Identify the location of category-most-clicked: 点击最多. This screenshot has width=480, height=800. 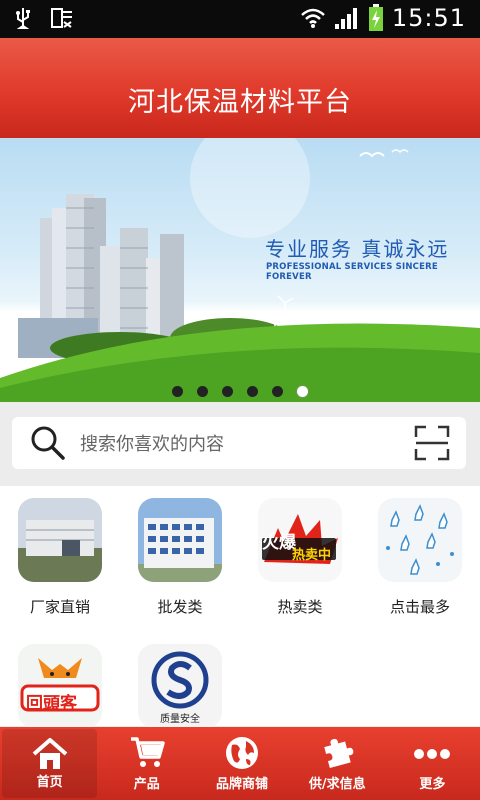
(420, 556).